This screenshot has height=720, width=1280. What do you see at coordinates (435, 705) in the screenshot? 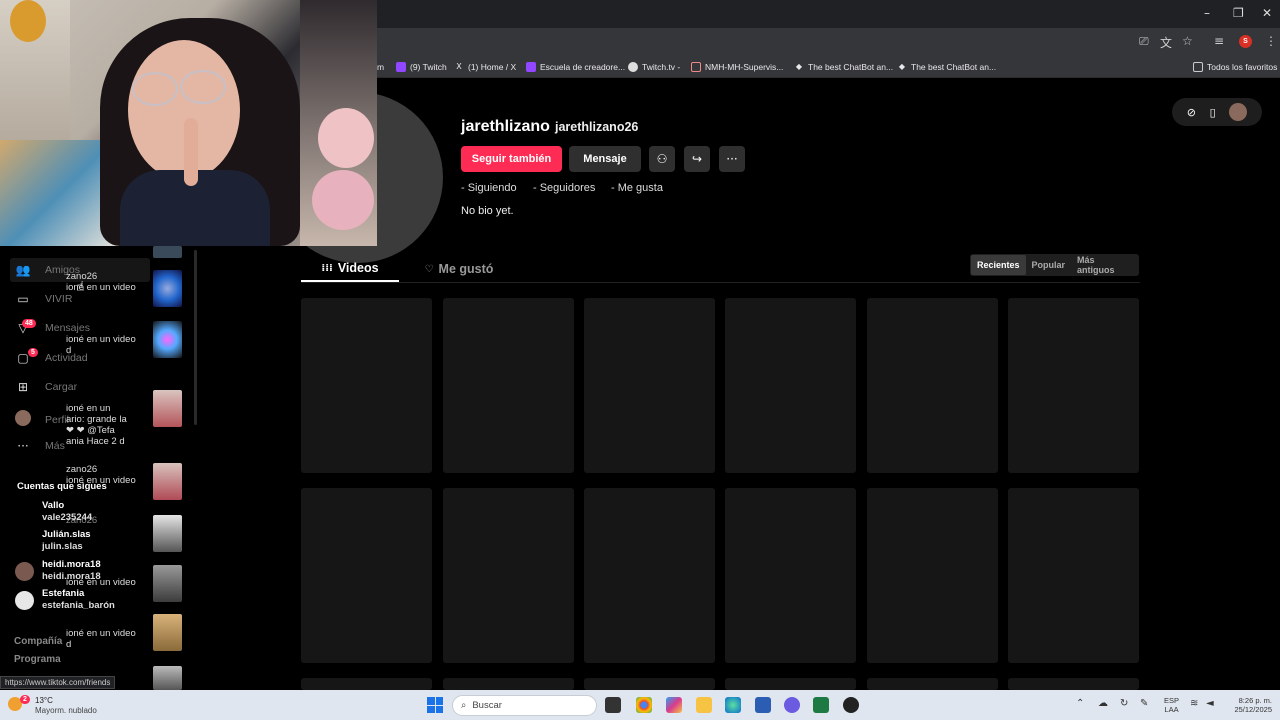
I see `windows-start-icon` at bounding box center [435, 705].